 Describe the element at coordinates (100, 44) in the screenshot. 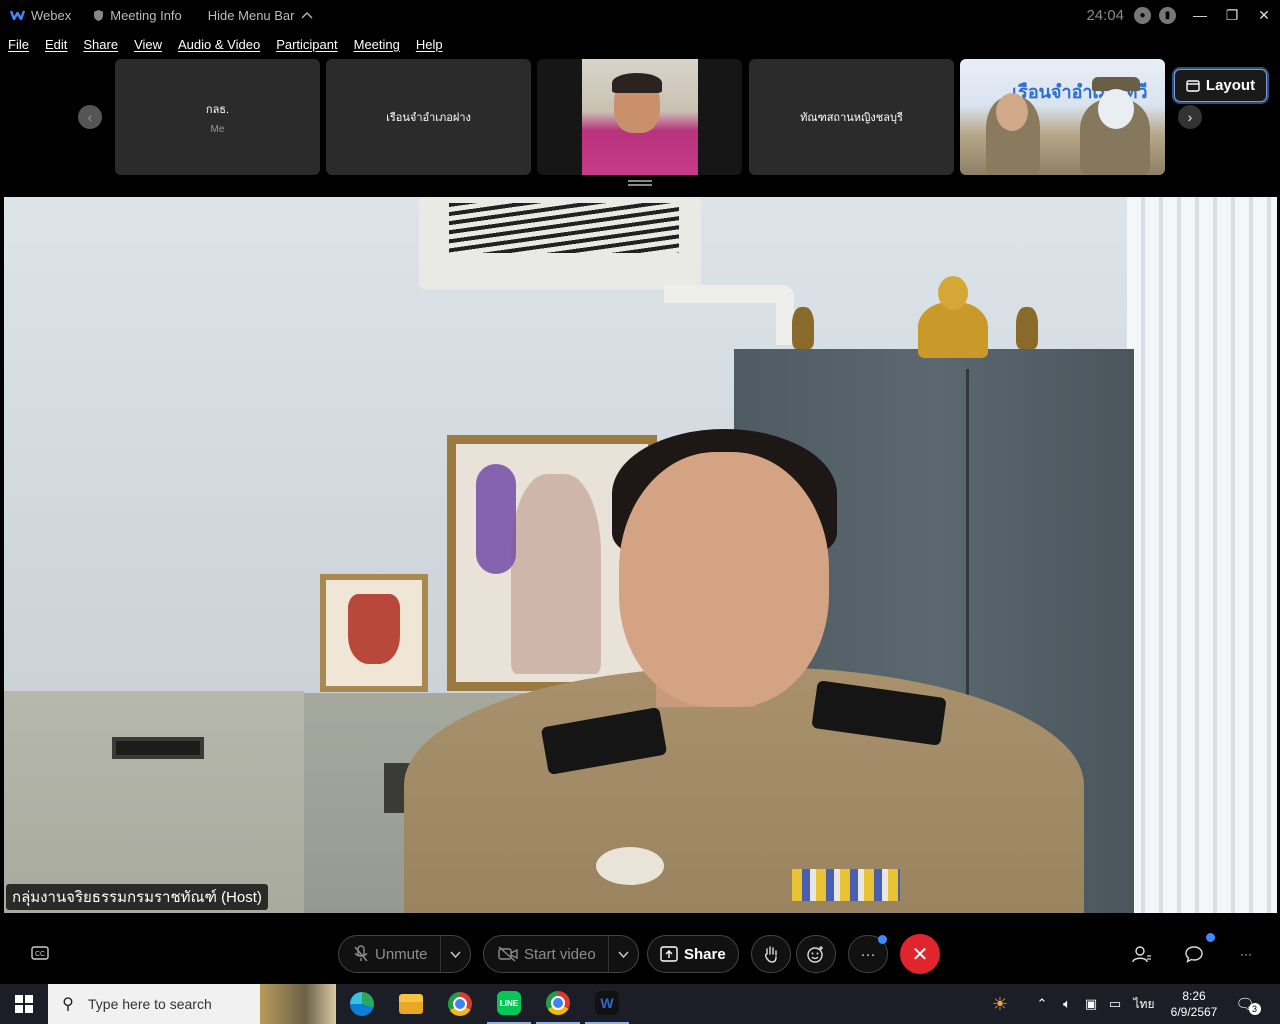

I see `menu-share: Share` at that location.